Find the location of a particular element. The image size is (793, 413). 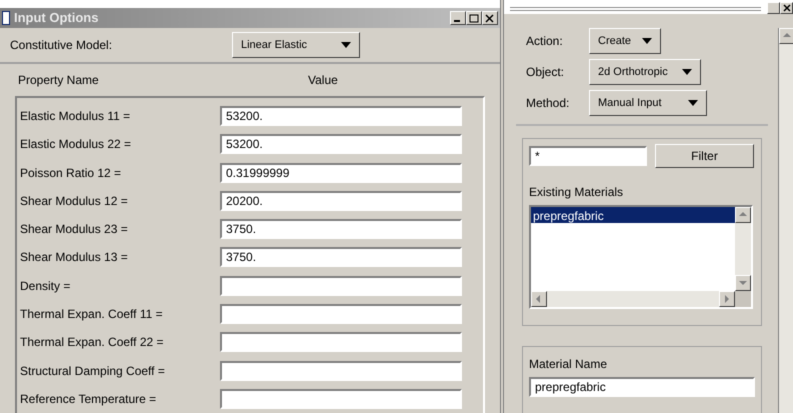

field-label: Action: is located at coordinates (545, 41).